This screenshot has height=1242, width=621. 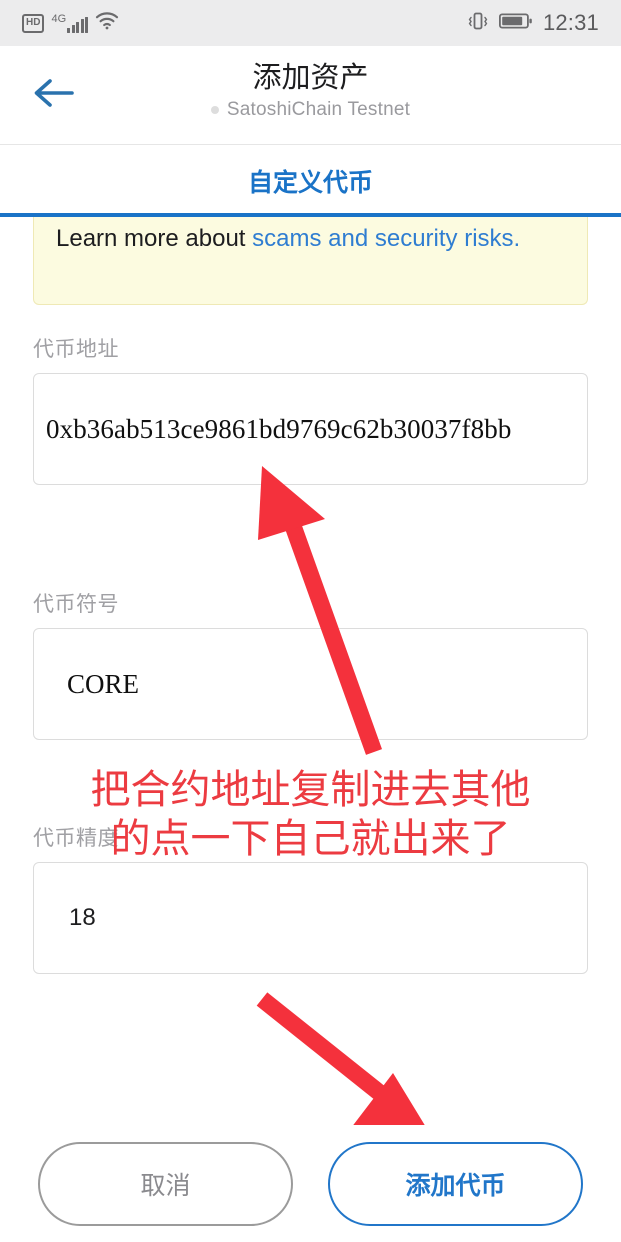 I want to click on hd-badge-icon: HD, so click(x=33, y=23).